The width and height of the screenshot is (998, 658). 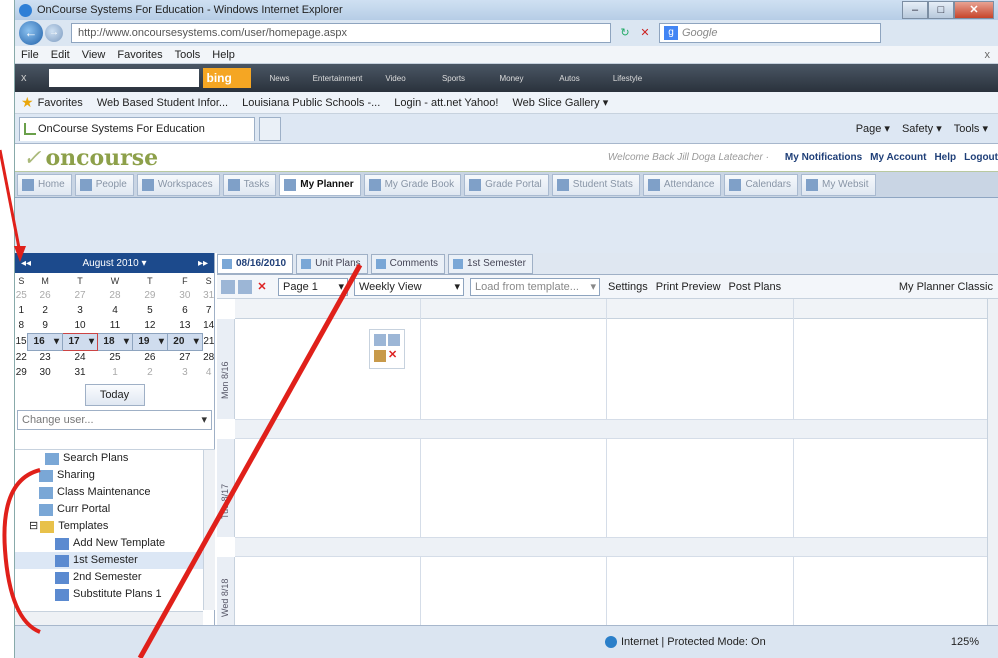 What do you see at coordinates (123, 78) in the screenshot?
I see `bing-search-input` at bounding box center [123, 78].